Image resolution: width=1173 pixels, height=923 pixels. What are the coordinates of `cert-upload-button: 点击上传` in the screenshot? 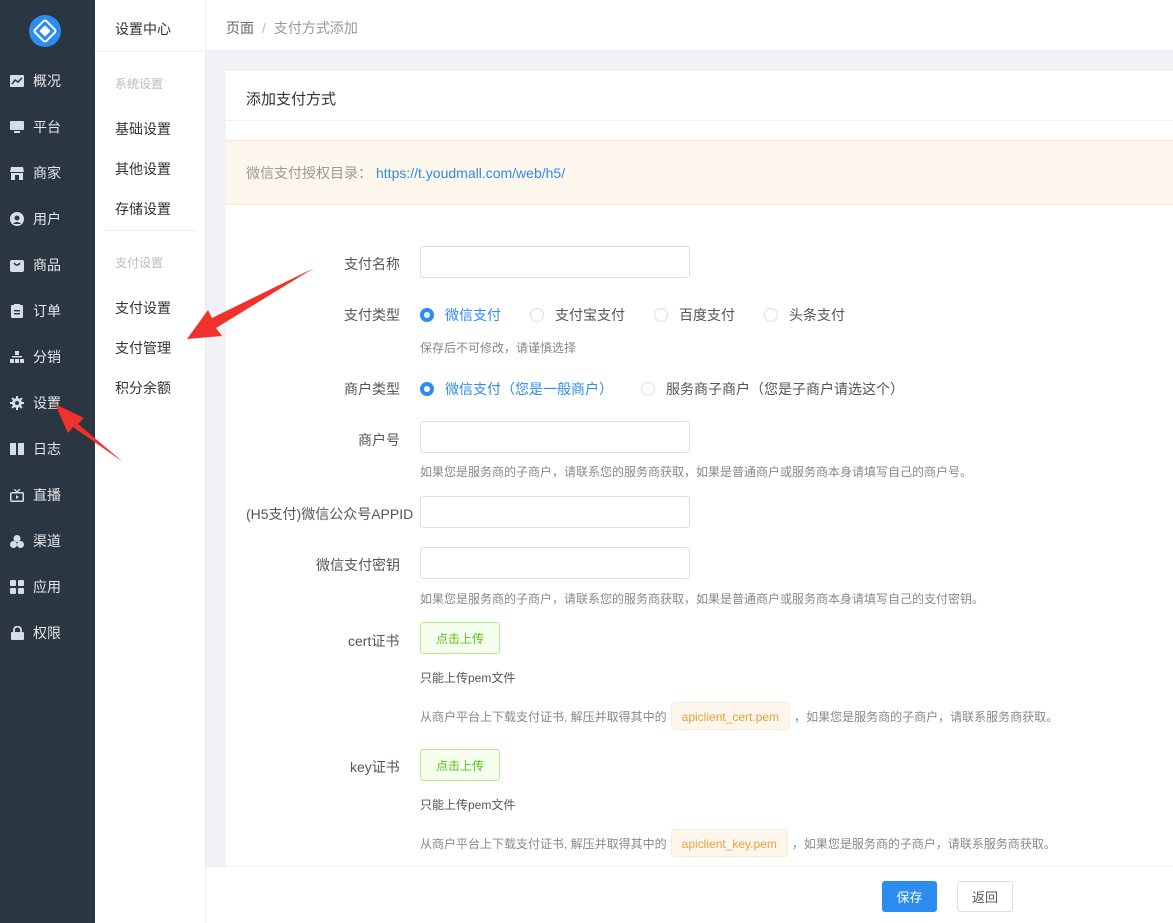 It's located at (460, 638).